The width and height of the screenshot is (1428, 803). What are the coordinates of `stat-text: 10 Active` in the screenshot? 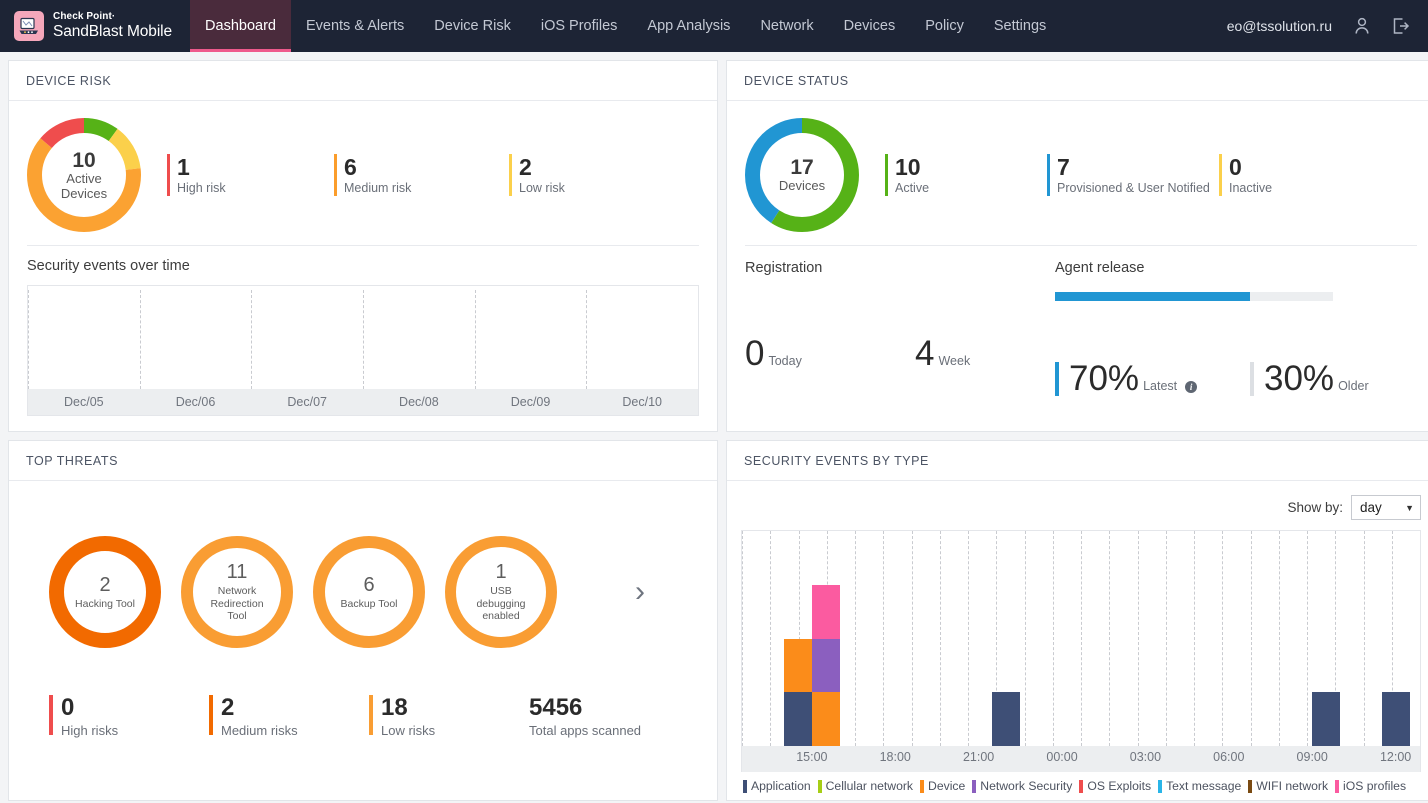 It's located at (912, 175).